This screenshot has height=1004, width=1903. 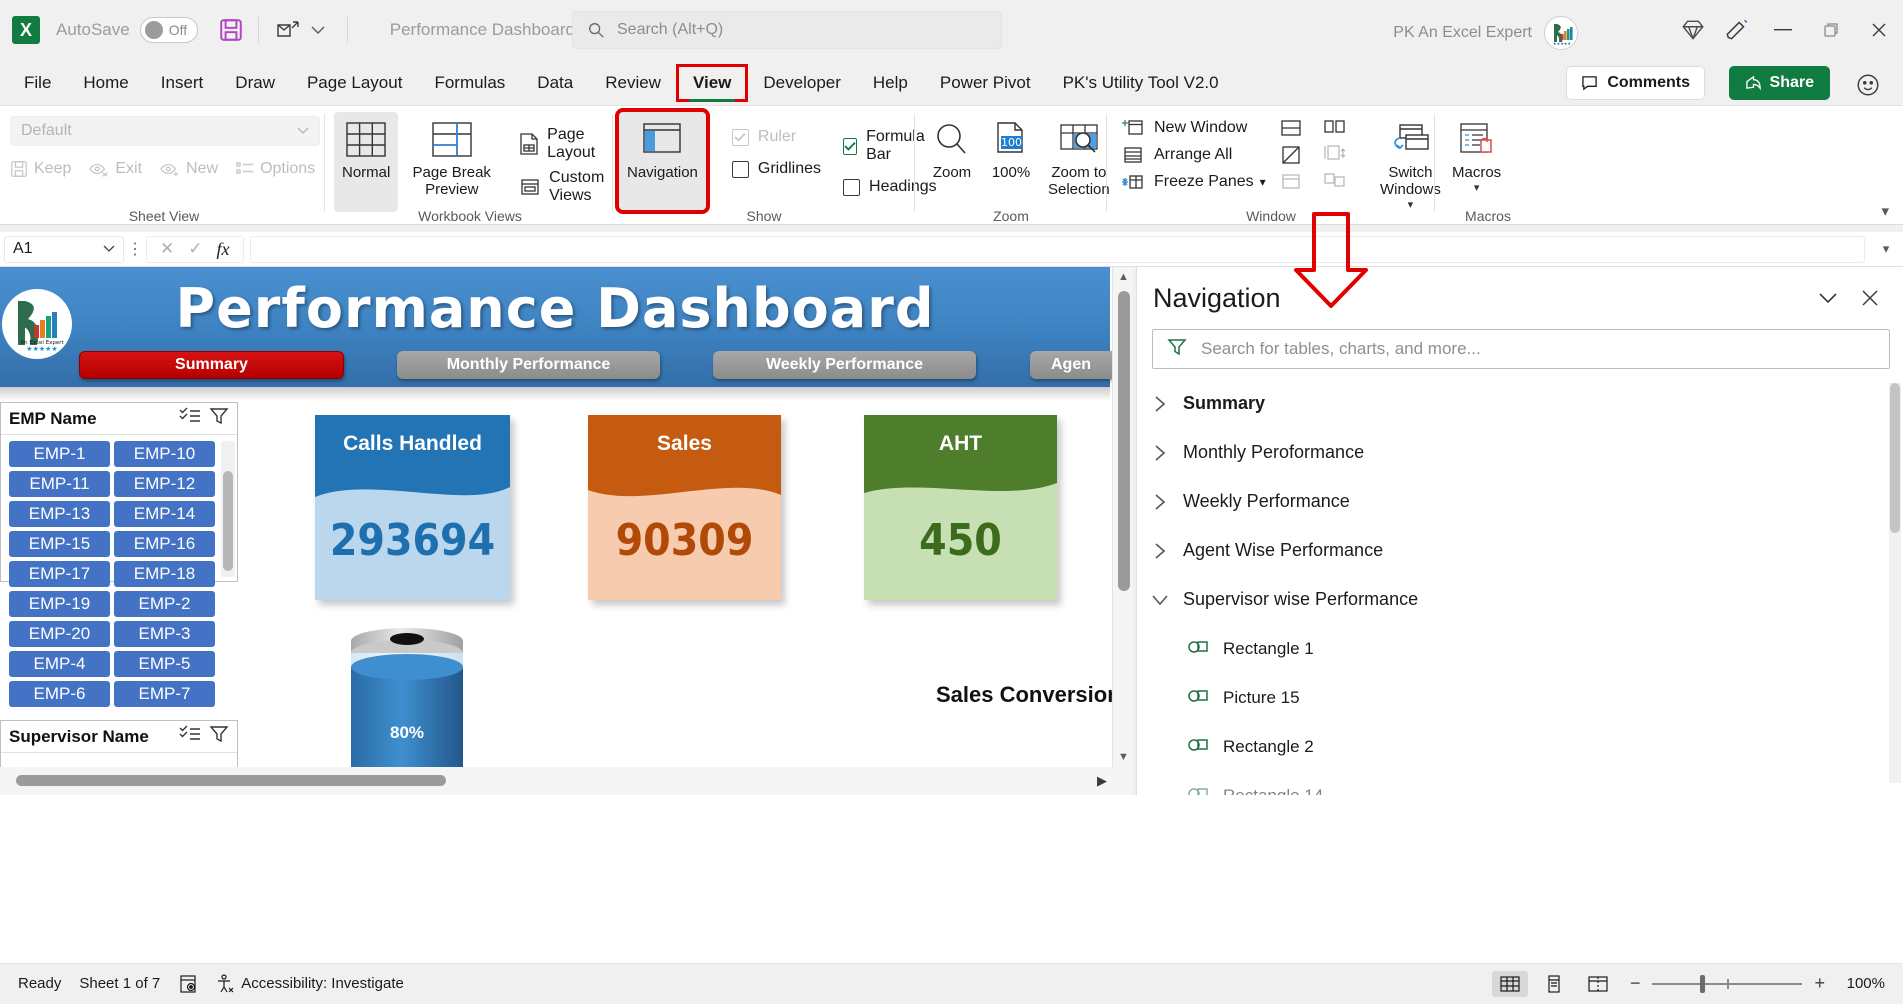 I want to click on minimize-button, so click(x=1783, y=30).